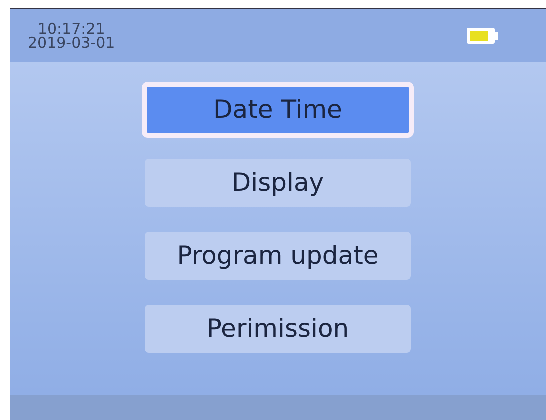 The height and width of the screenshot is (420, 546). Describe the element at coordinates (278, 256) in the screenshot. I see `menu-item: Program update` at that location.